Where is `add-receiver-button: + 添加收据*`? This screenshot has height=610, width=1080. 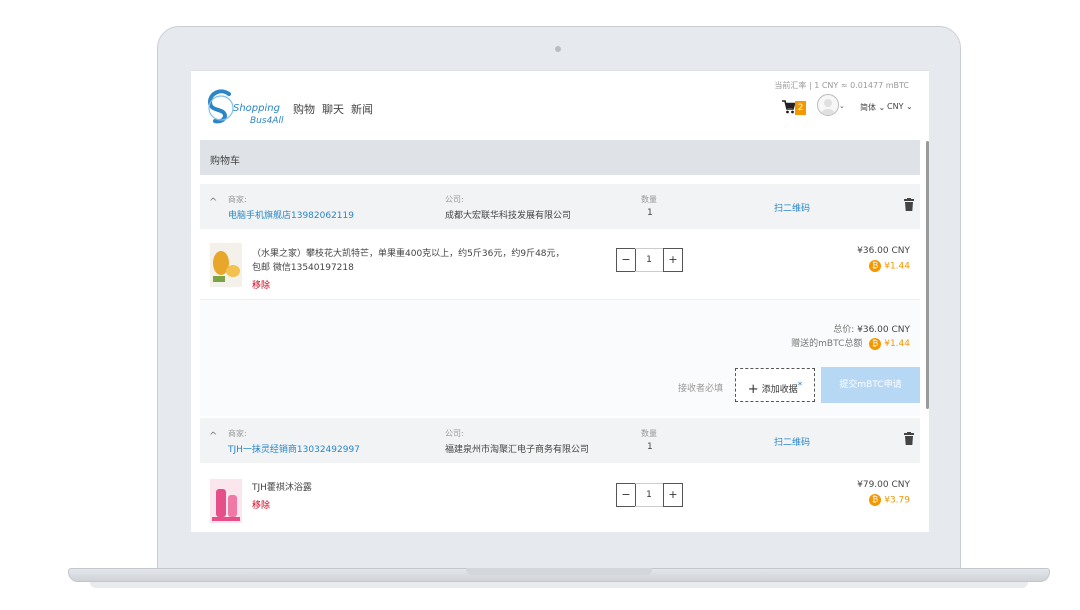
add-receiver-button: + 添加收据* is located at coordinates (775, 385).